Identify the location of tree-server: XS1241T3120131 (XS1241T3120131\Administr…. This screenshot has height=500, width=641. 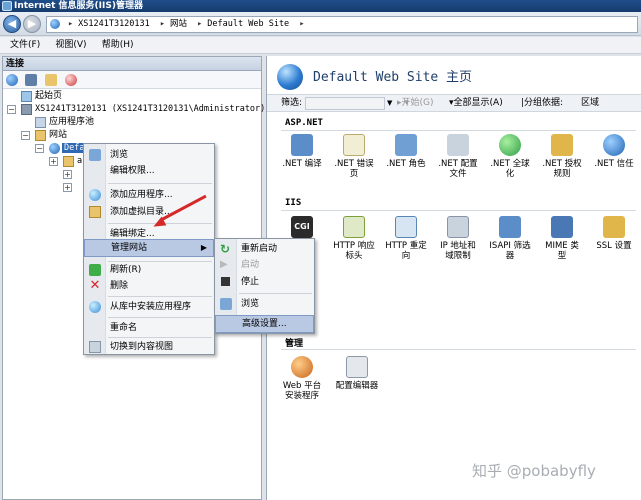
(150, 109).